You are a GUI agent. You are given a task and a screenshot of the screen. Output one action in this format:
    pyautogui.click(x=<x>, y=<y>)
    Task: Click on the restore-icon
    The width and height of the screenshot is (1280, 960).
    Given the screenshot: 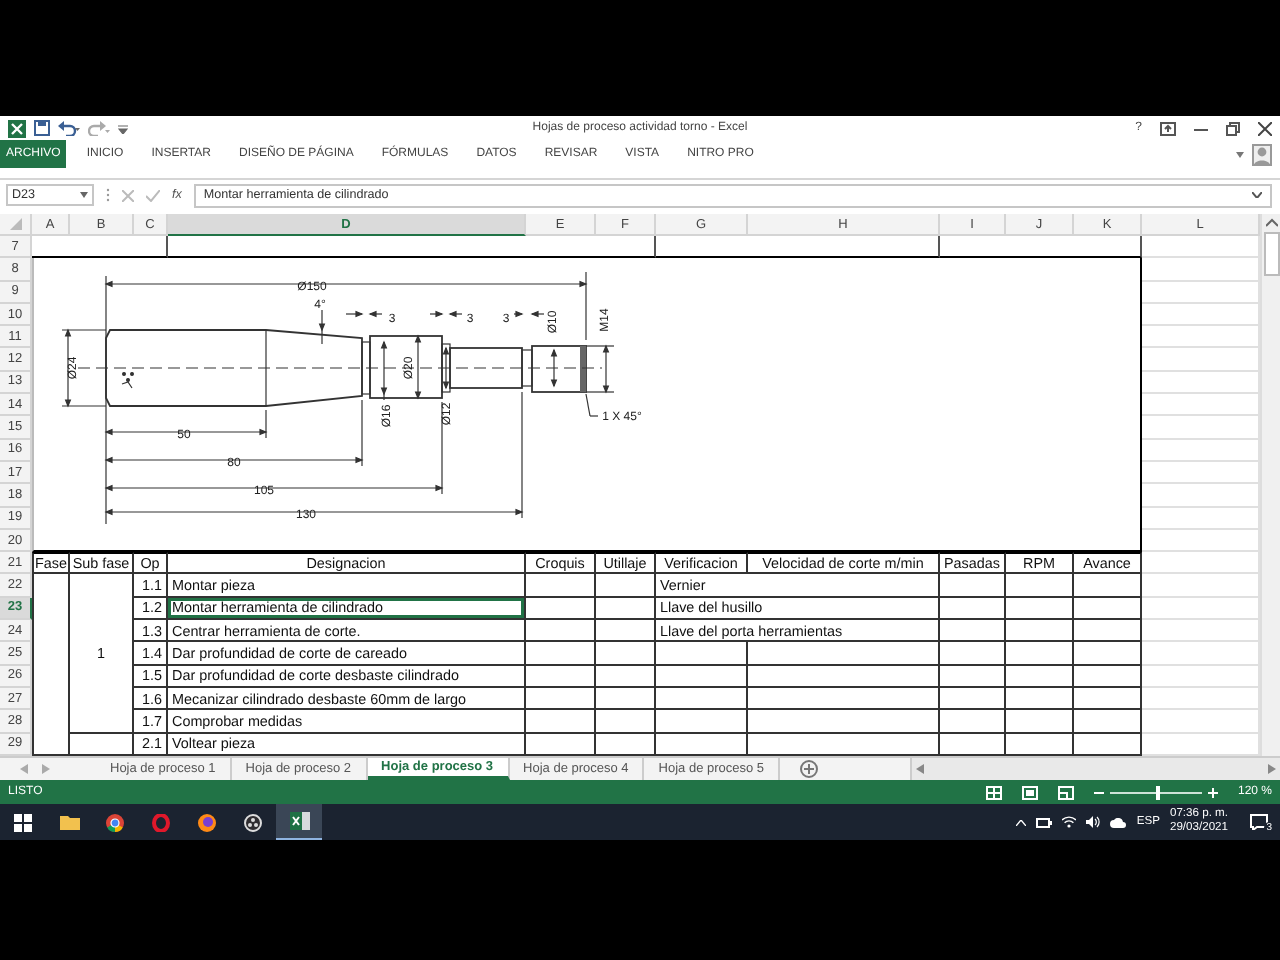 What is the action you would take?
    pyautogui.click(x=1233, y=128)
    